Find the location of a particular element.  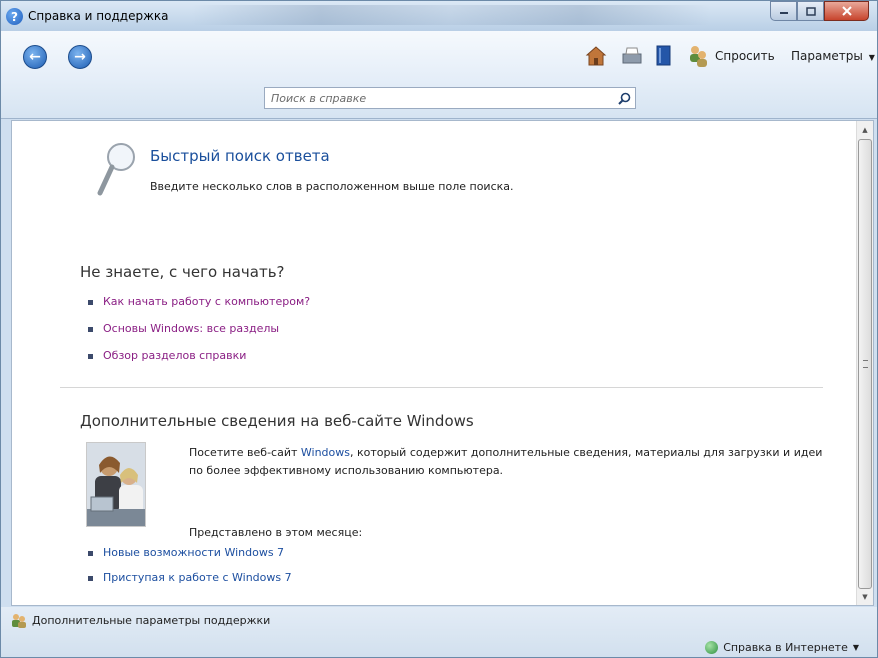

title-bar: ? Справка и поддержка is located at coordinates (439, 16).